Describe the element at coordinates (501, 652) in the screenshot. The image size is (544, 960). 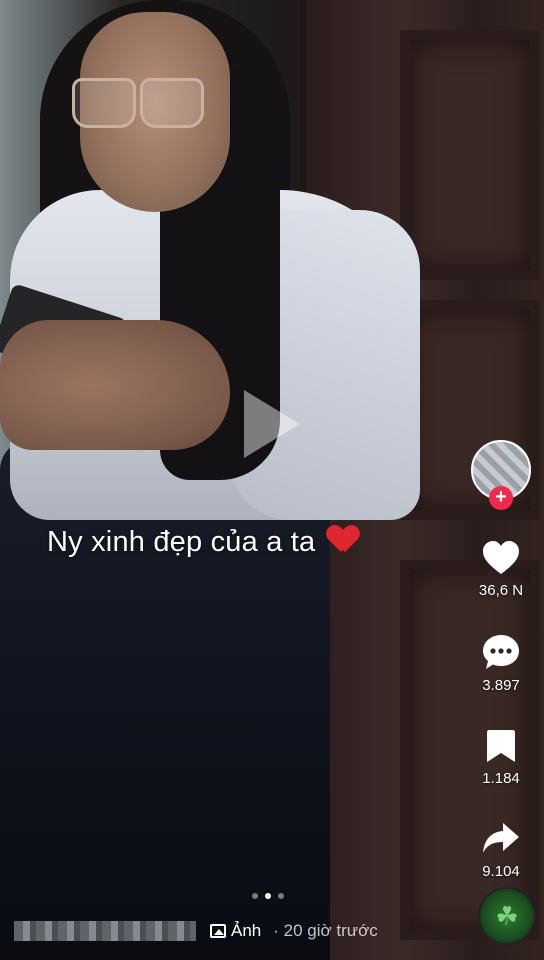
I see `comment-icon` at that location.